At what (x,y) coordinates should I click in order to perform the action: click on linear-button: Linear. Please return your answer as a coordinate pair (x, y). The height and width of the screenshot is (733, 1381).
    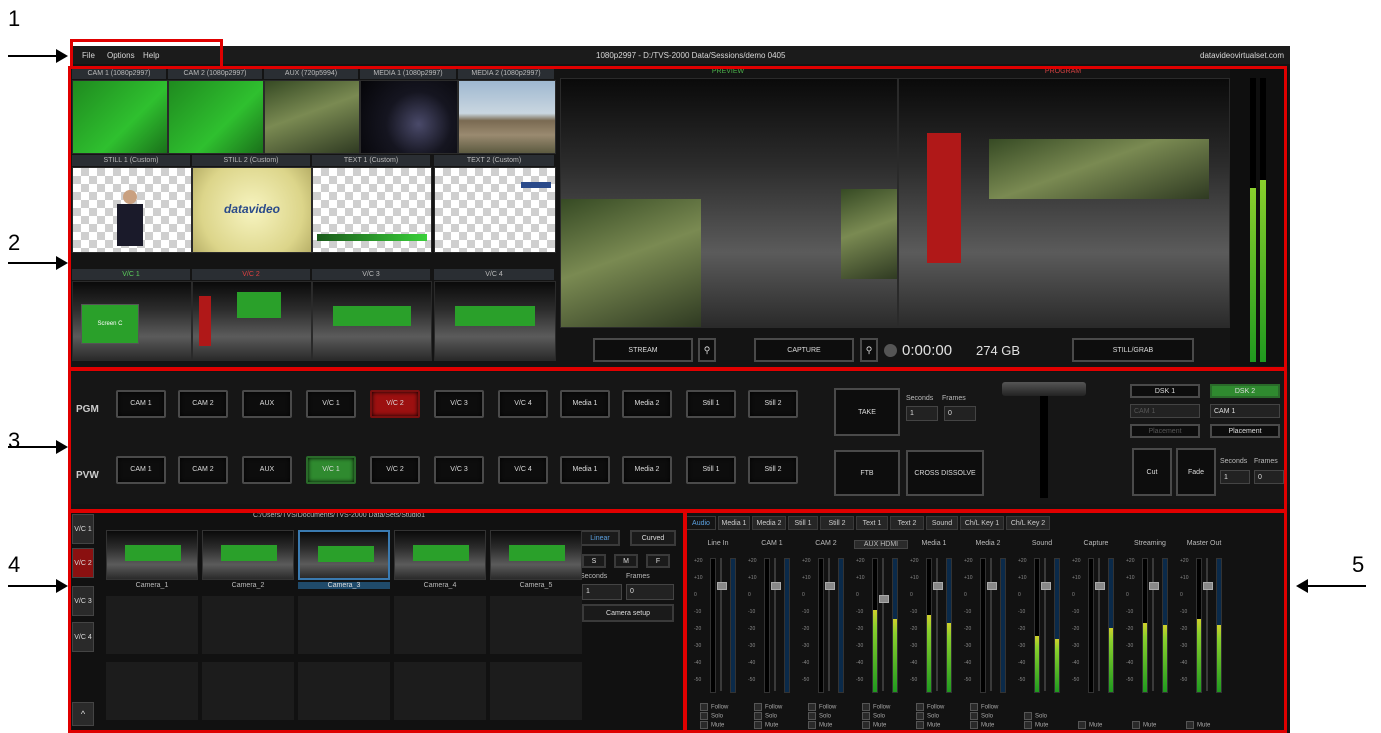
    Looking at the image, I should click on (600, 538).